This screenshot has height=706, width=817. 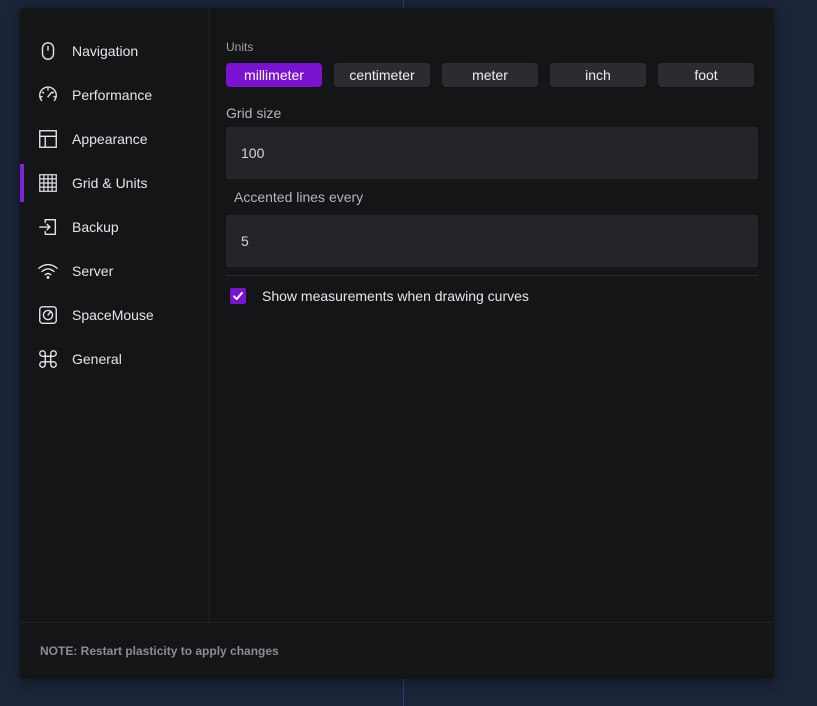 I want to click on wifi-icon, so click(x=48, y=271).